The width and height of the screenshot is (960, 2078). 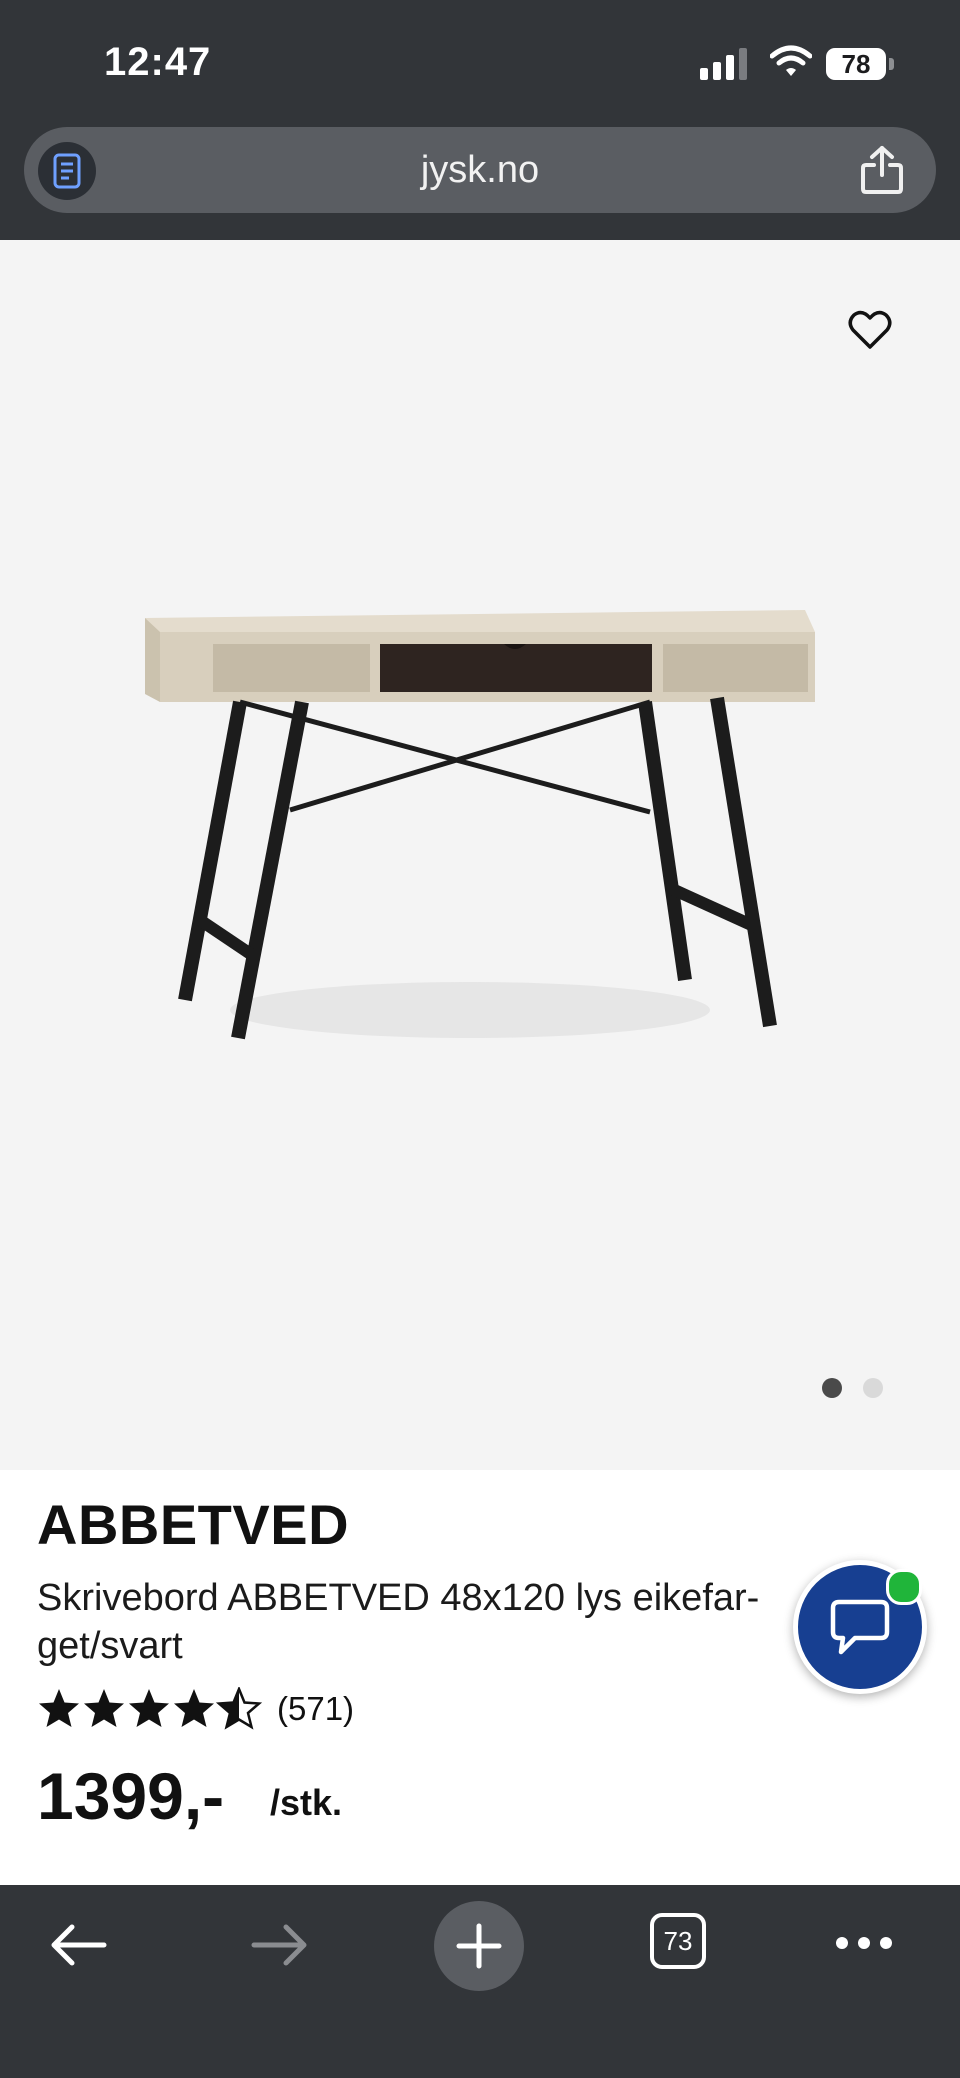 I want to click on cellular-signal-icon, so click(x=723, y=64).